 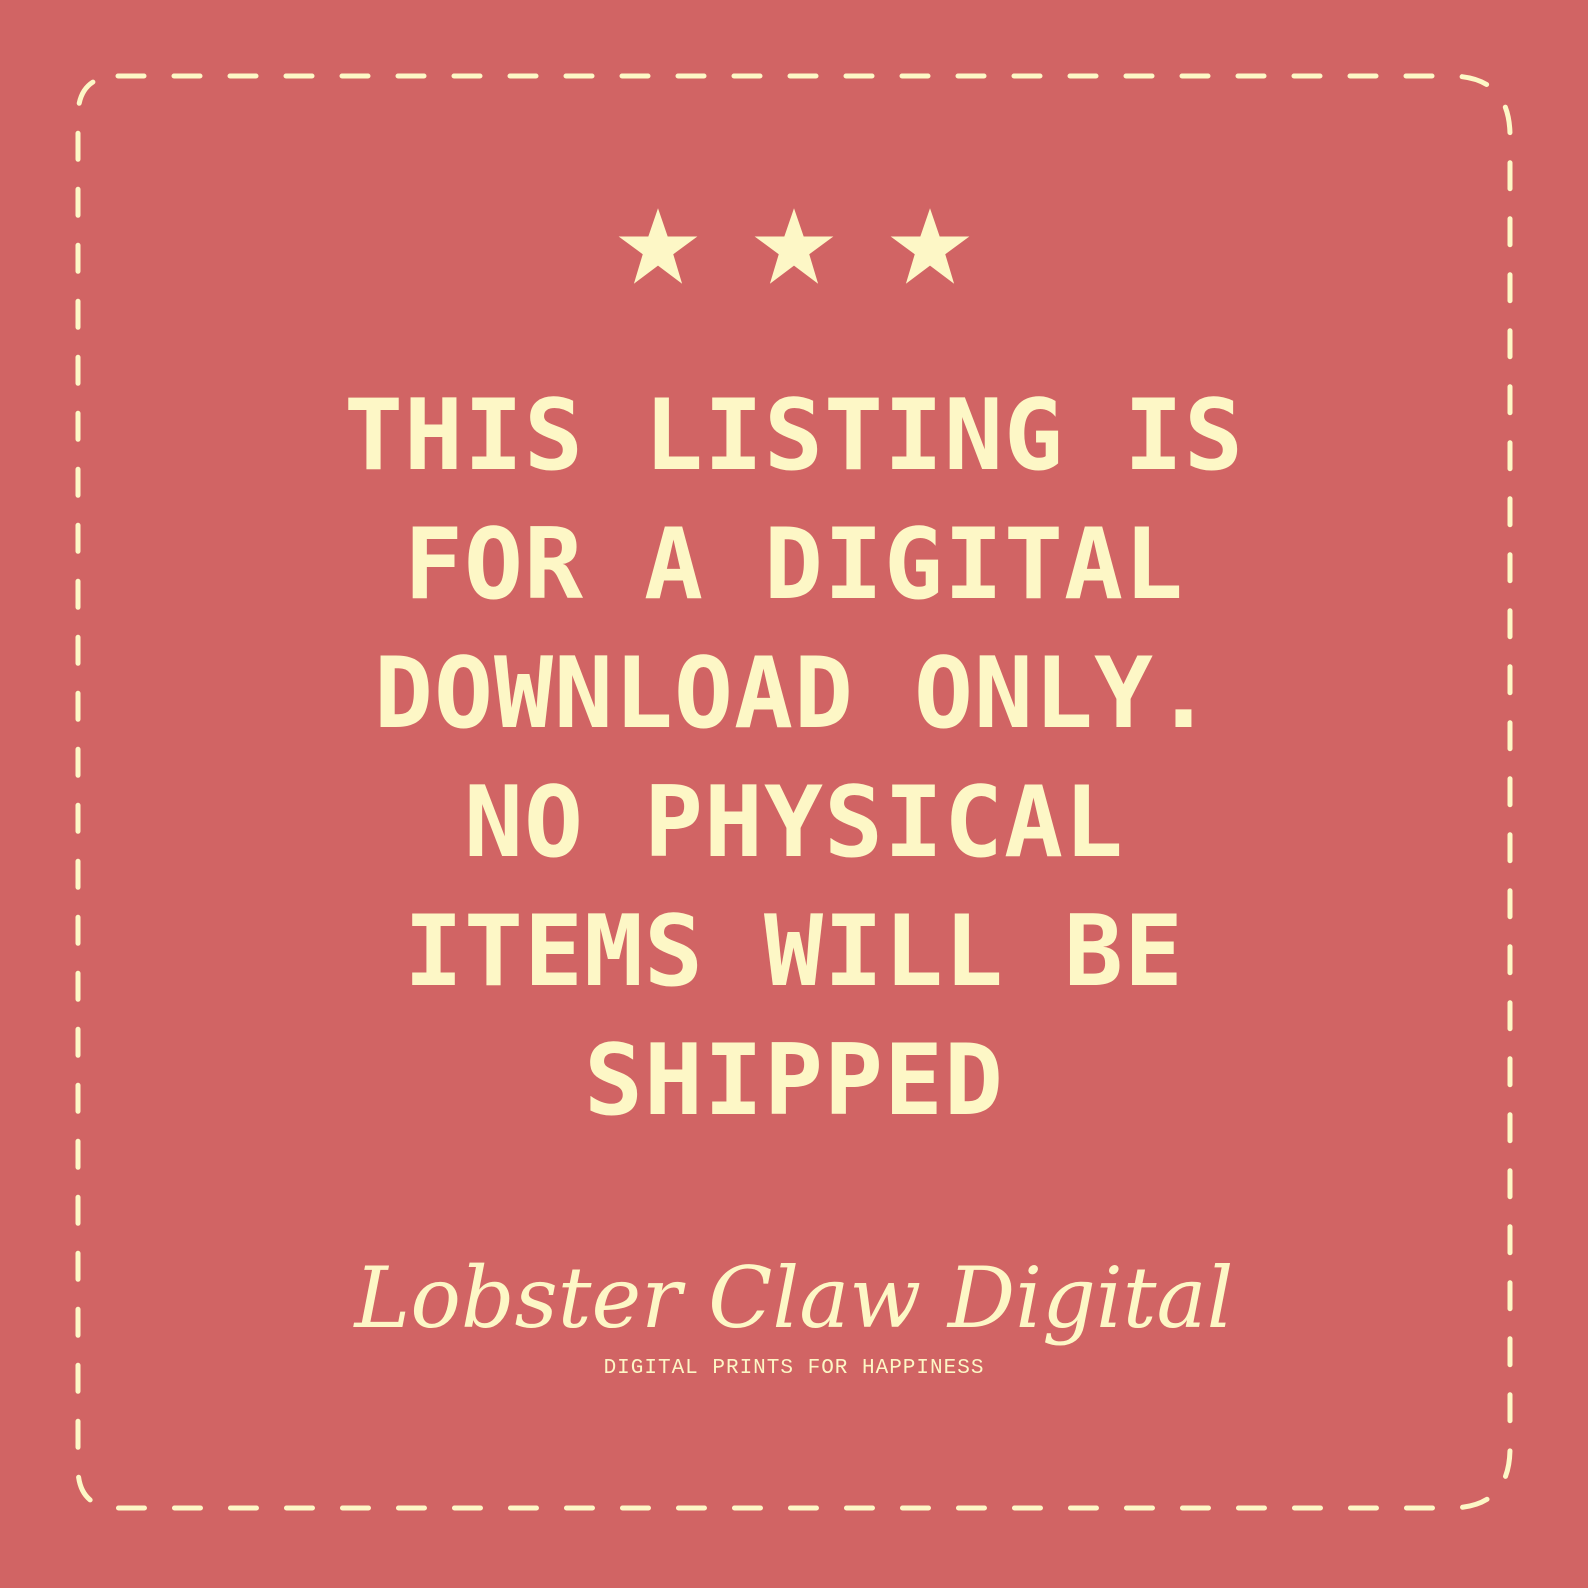 I want to click on brand-tagline: DIGITAL PRINTS FOR HAPPINESS, so click(x=794, y=1368).